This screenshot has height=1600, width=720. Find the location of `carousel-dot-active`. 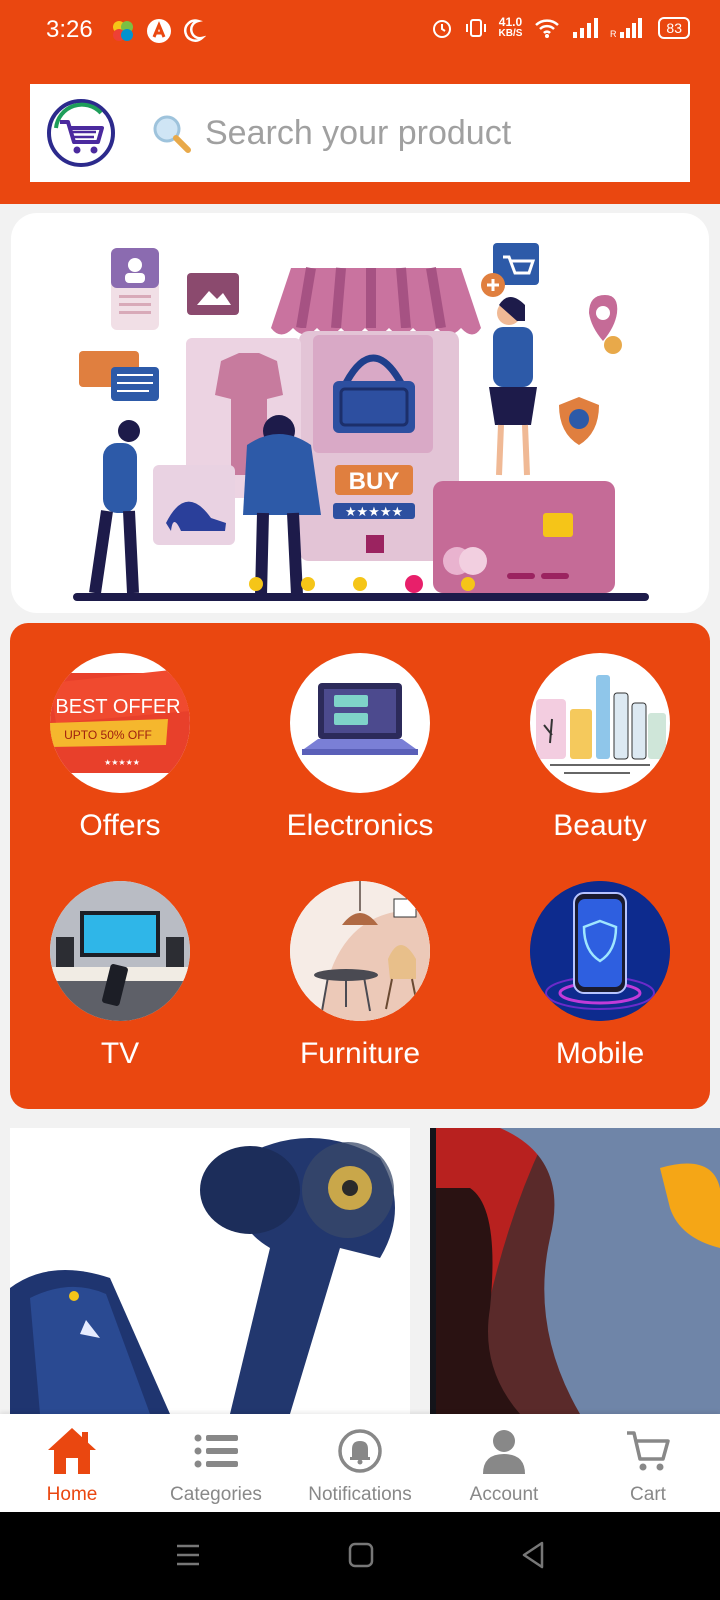

carousel-dot-active is located at coordinates (414, 584).